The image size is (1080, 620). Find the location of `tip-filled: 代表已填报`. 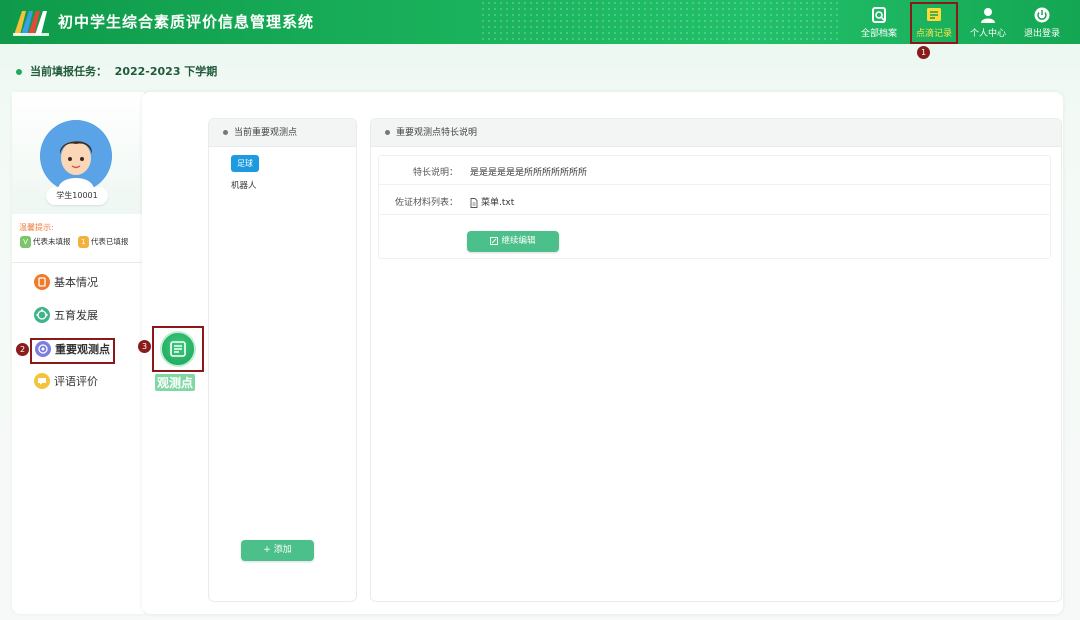

tip-filled: 代表已填报 is located at coordinates (109, 241).